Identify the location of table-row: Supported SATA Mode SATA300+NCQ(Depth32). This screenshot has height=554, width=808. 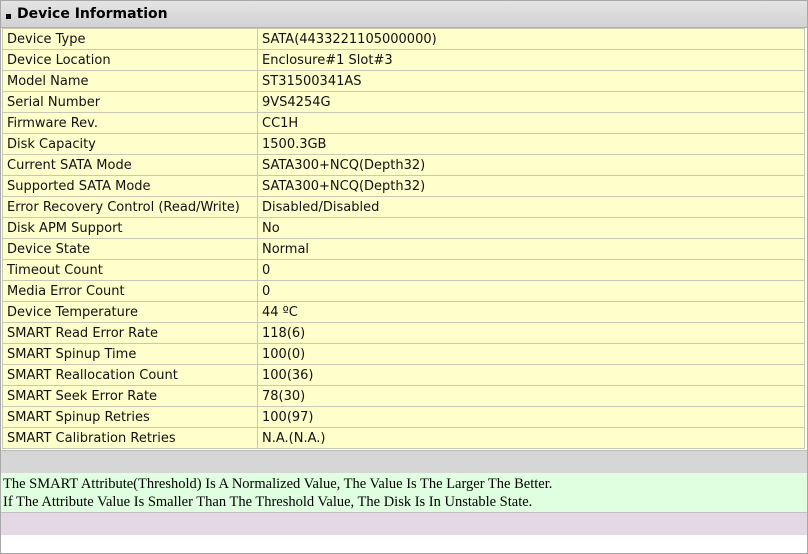
(403, 186).